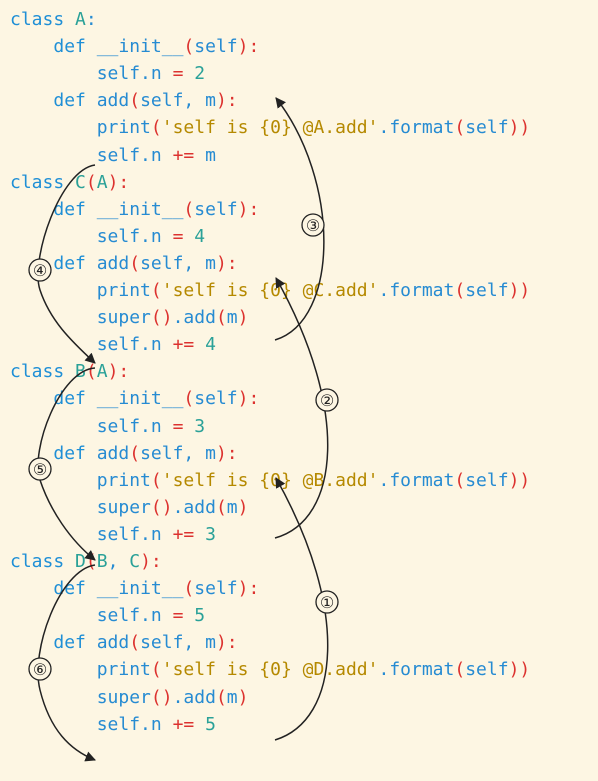 The image size is (598, 781). I want to click on marker-2: ②, so click(327, 400).